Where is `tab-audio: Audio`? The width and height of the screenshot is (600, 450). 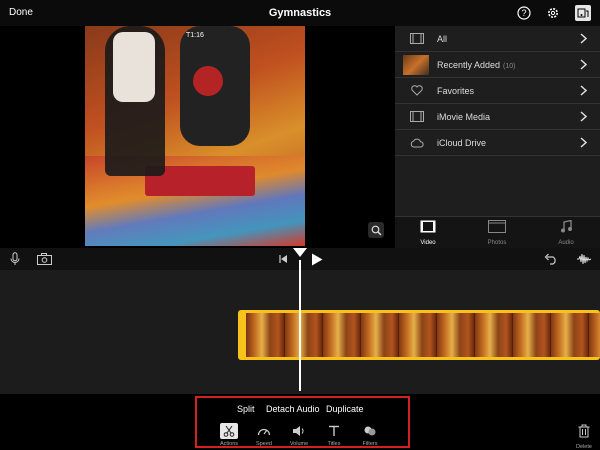 tab-audio: Audio is located at coordinates (566, 232).